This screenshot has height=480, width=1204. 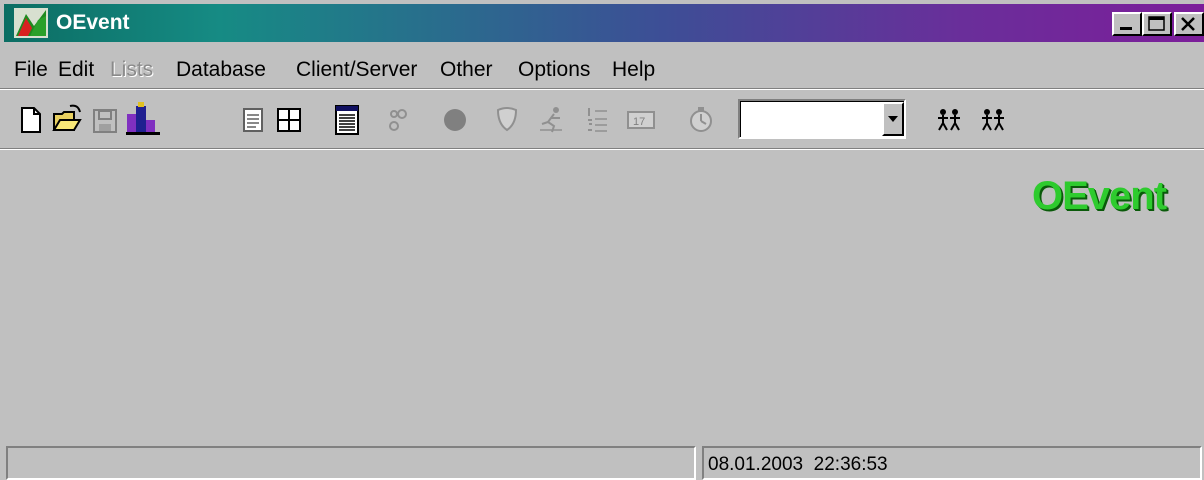 I want to click on toolbar: 17, so click(x=602, y=120).